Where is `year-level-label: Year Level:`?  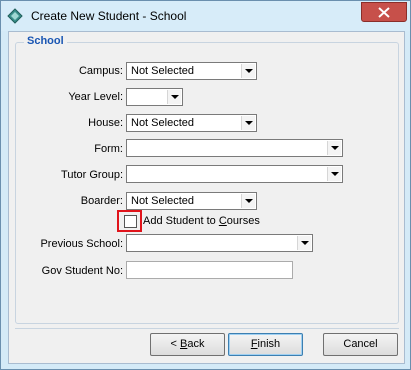 year-level-label: Year Level: is located at coordinates (95, 97).